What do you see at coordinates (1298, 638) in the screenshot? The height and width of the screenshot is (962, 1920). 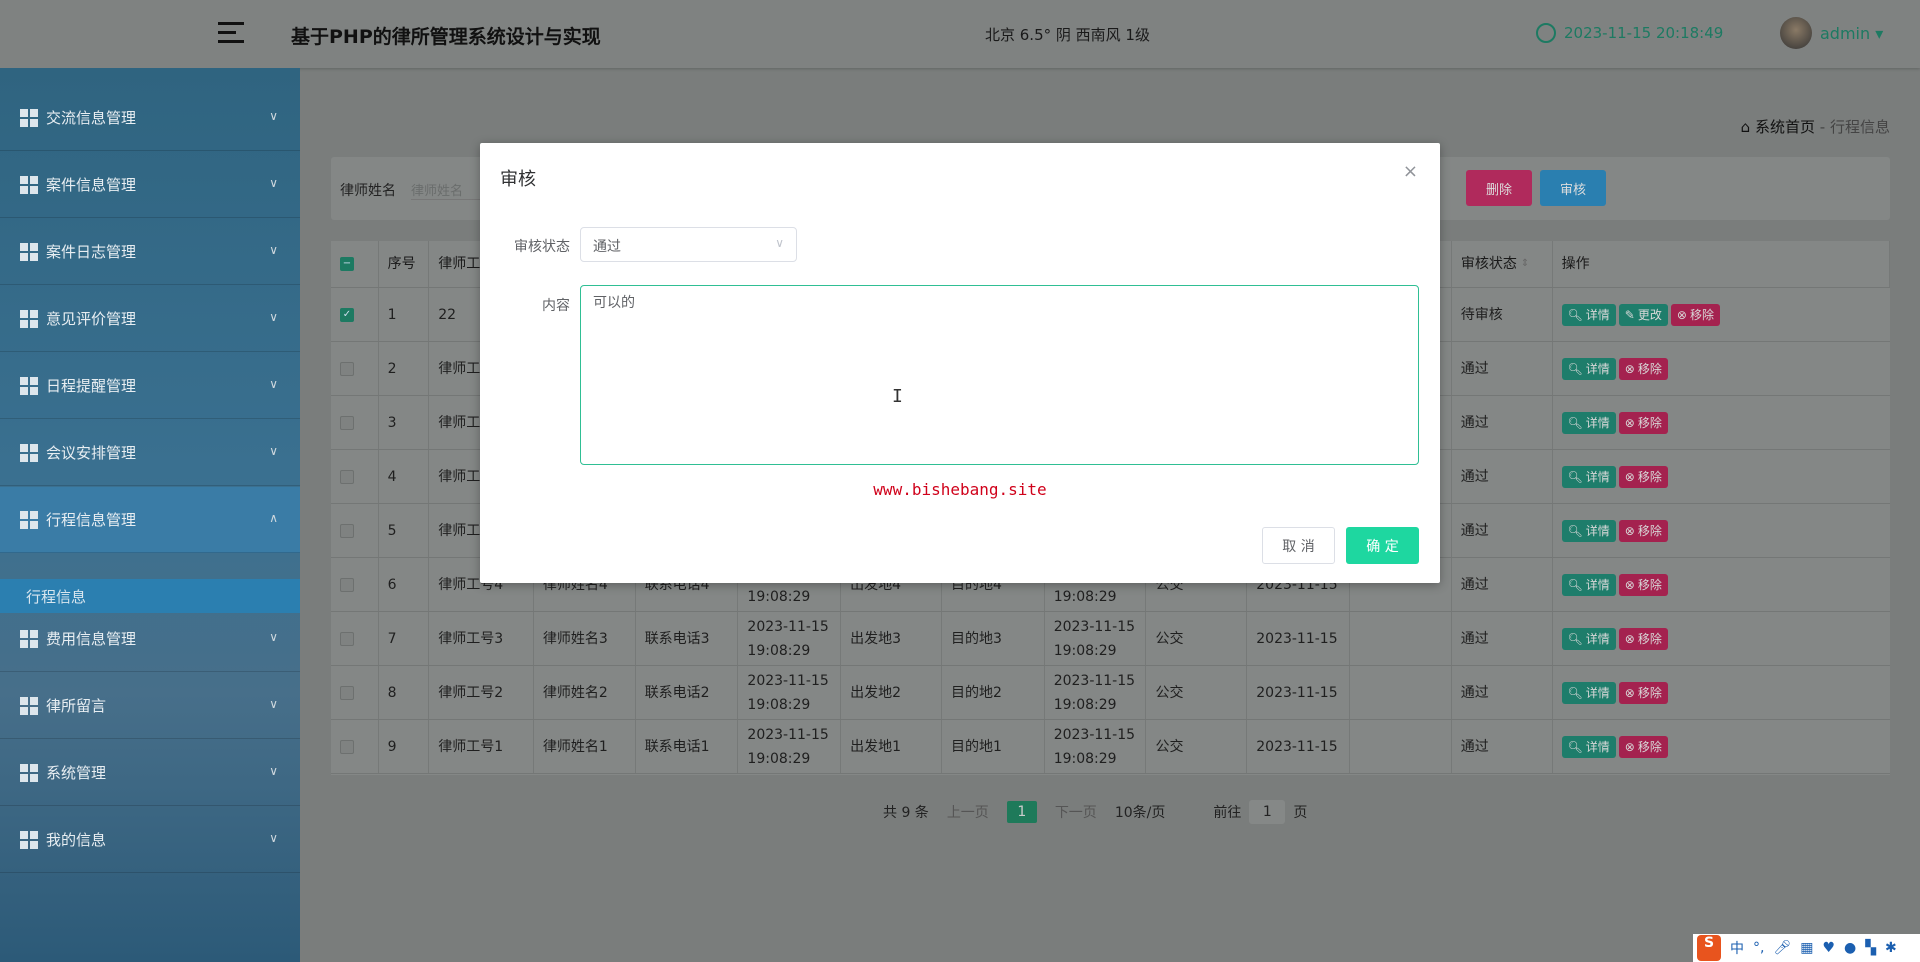 I see `table-cell: 2023-11-15` at bounding box center [1298, 638].